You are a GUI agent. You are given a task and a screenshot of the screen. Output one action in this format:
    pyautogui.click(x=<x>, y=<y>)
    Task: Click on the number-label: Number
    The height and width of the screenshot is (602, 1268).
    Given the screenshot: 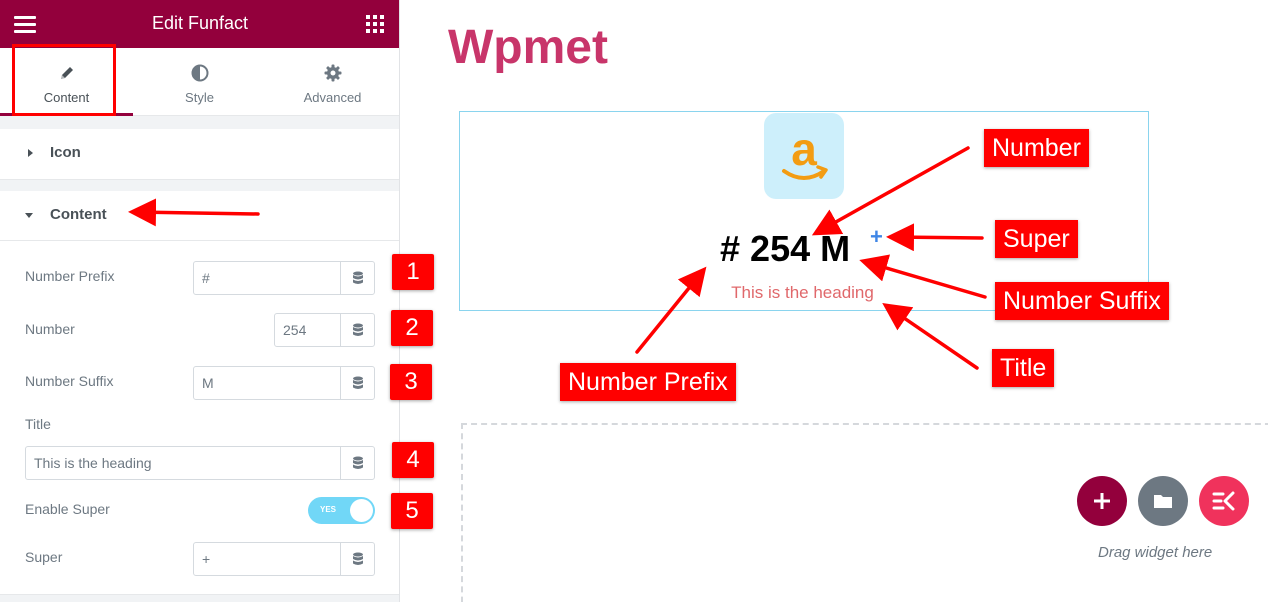 What is the action you would take?
    pyautogui.click(x=50, y=329)
    